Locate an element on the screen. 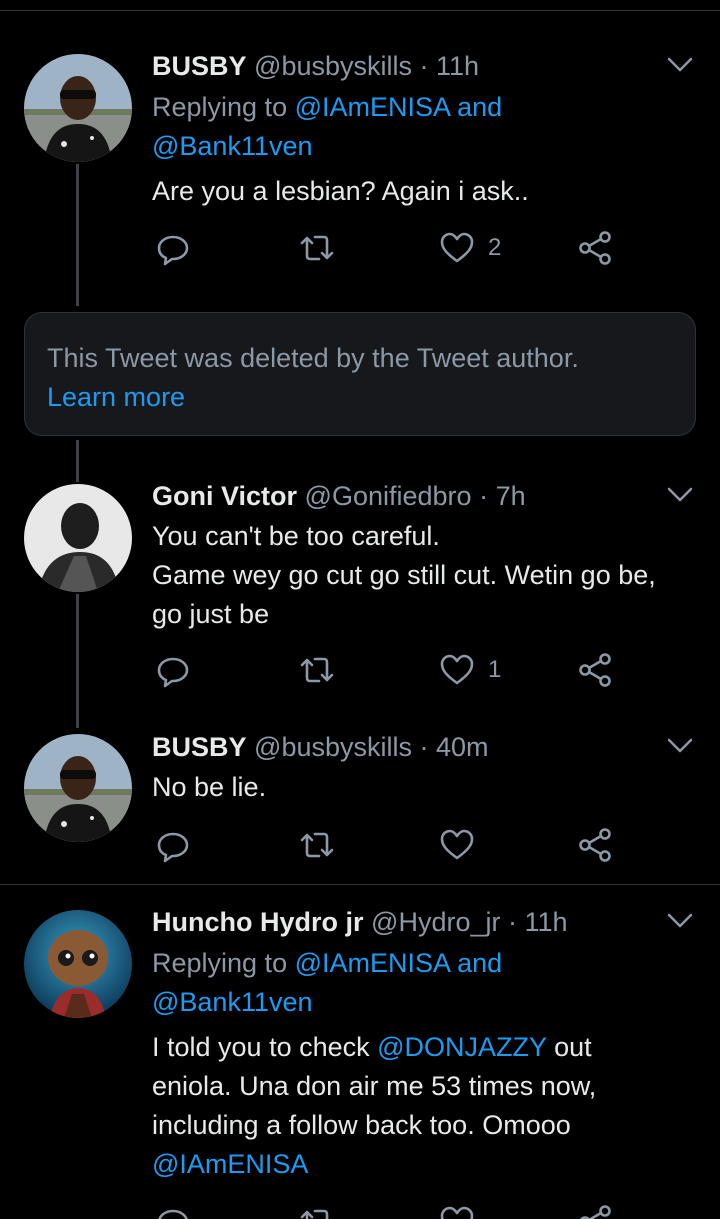 This screenshot has height=1219, width=720. tweet-header: BUSBY @busbyskills · 11h is located at coordinates (315, 66).